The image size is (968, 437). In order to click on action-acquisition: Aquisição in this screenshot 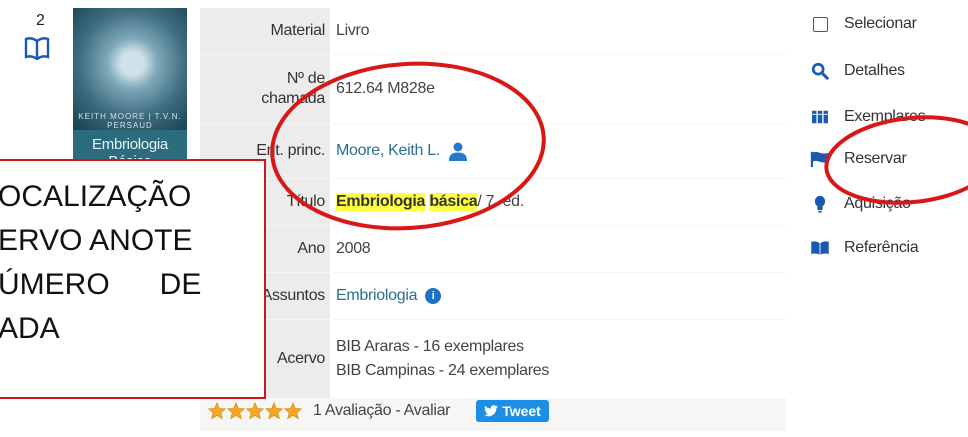, I will do `click(860, 204)`.